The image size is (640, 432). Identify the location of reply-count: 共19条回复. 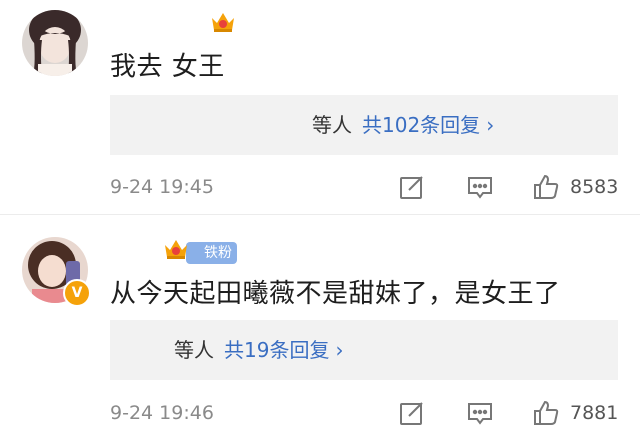
(276, 350).